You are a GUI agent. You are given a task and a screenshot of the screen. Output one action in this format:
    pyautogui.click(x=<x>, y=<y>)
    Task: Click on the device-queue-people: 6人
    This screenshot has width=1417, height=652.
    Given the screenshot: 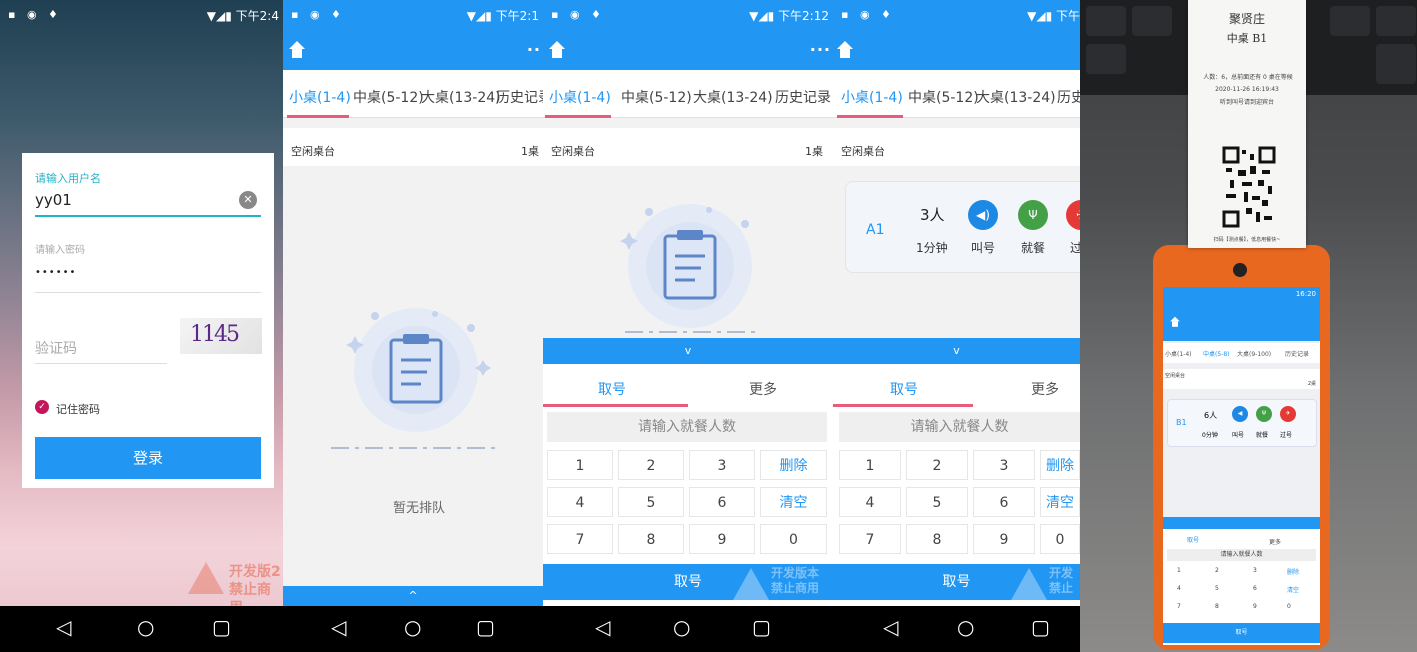 What is the action you would take?
    pyautogui.click(x=1211, y=415)
    